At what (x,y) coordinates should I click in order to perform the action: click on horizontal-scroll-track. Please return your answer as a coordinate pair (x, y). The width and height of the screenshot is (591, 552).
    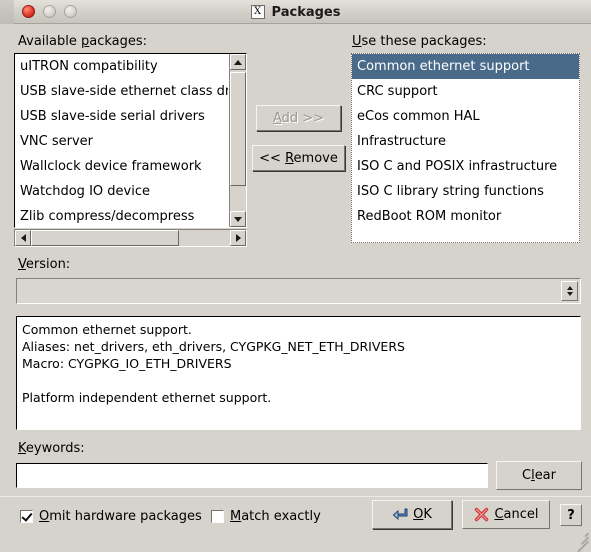
    Looking at the image, I should click on (130, 238).